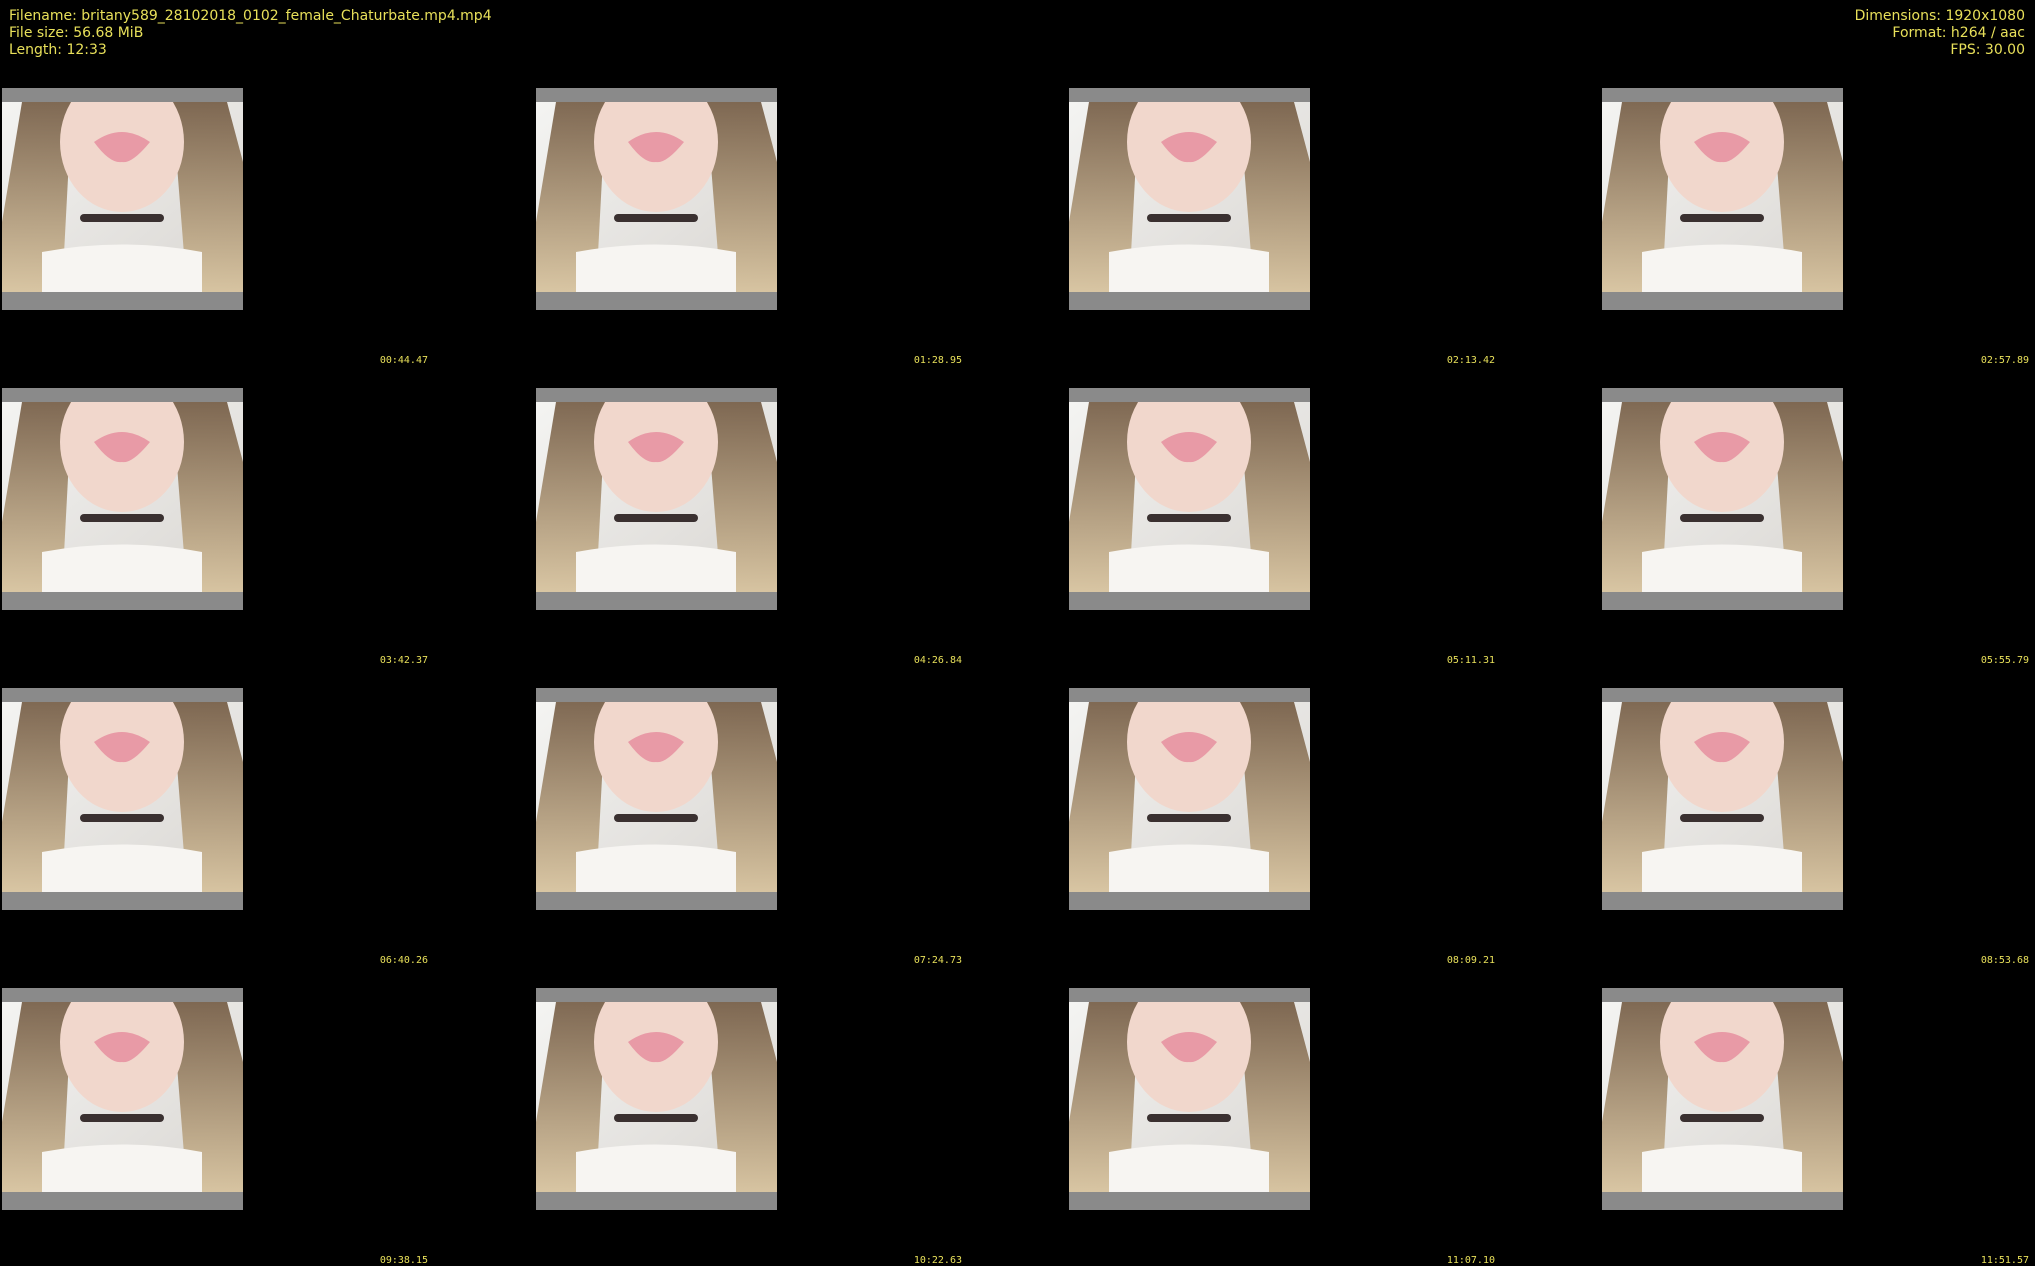 The width and height of the screenshot is (2035, 1266). I want to click on thumbnail-cell-13: 09:38.15, so click(215, 1083).